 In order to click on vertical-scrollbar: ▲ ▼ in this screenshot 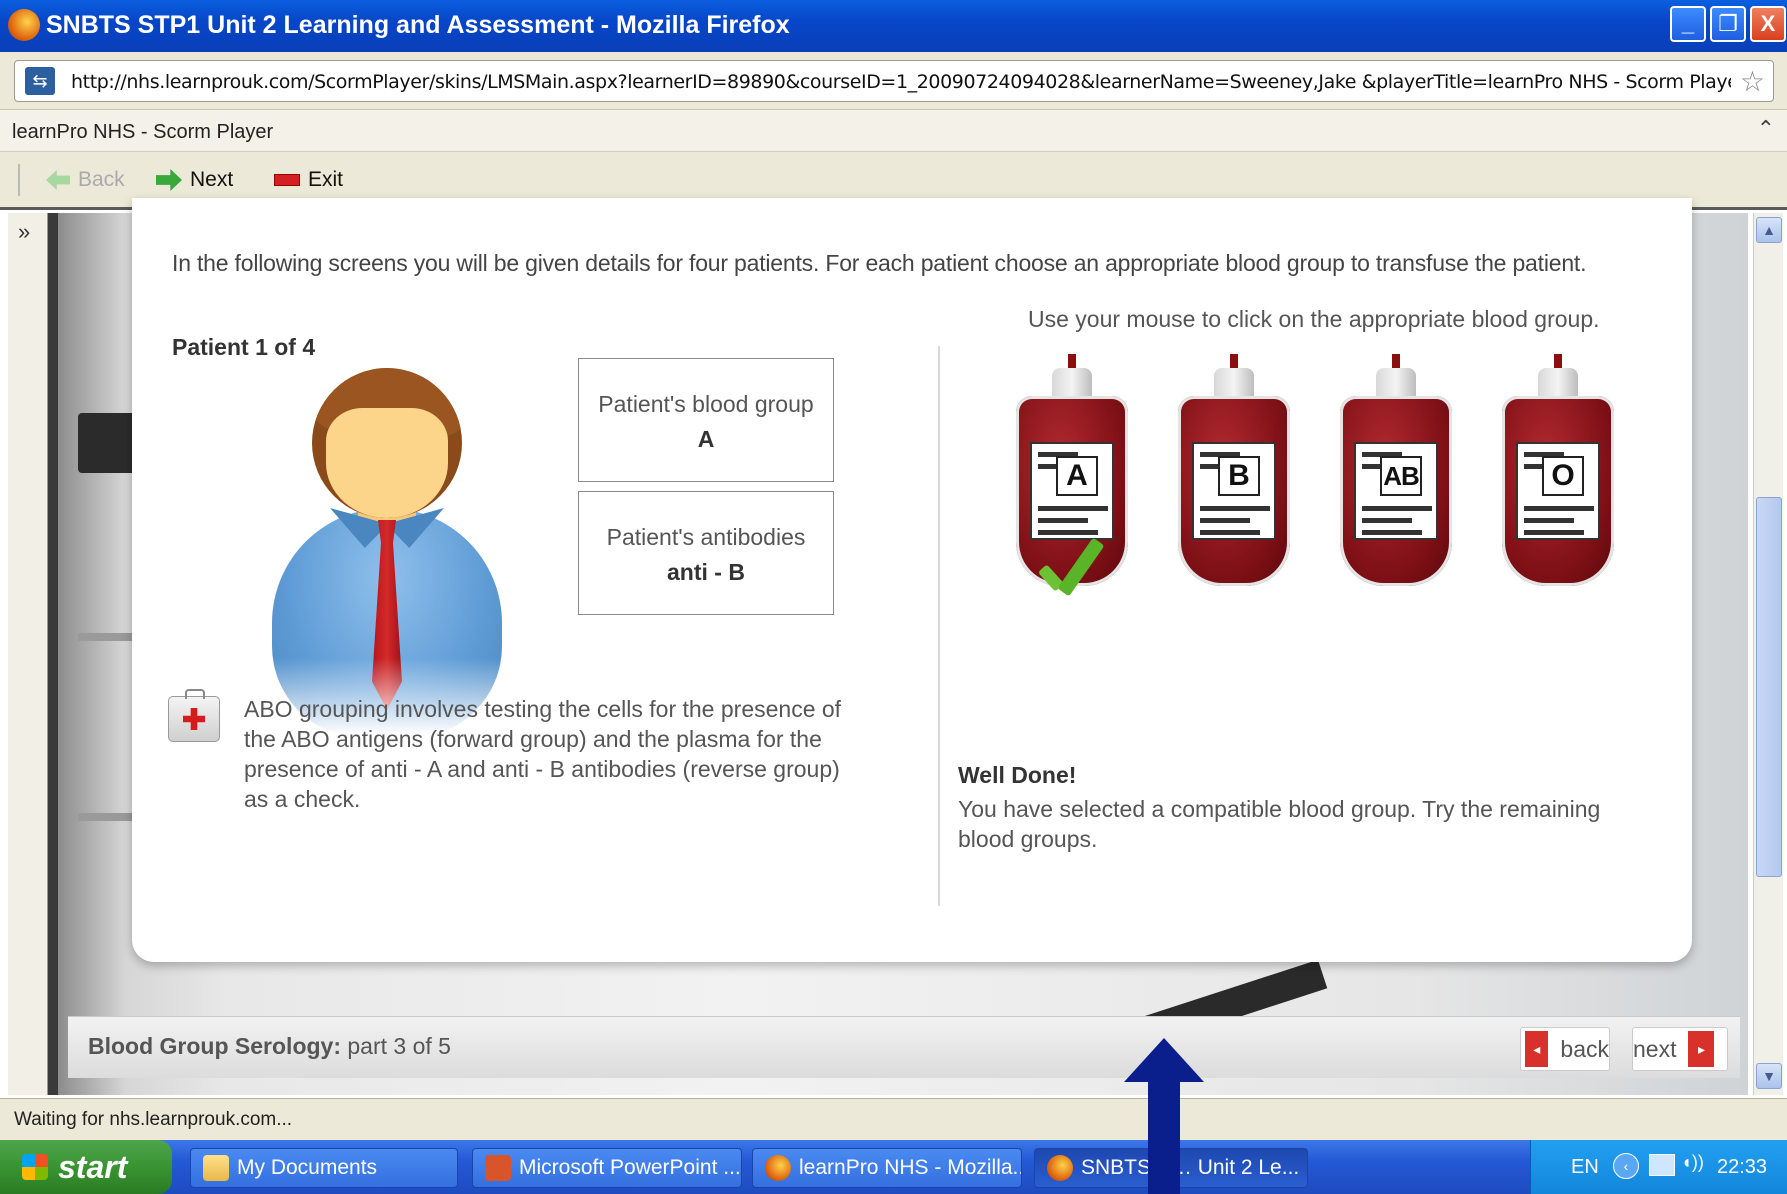, I will do `click(1768, 654)`.